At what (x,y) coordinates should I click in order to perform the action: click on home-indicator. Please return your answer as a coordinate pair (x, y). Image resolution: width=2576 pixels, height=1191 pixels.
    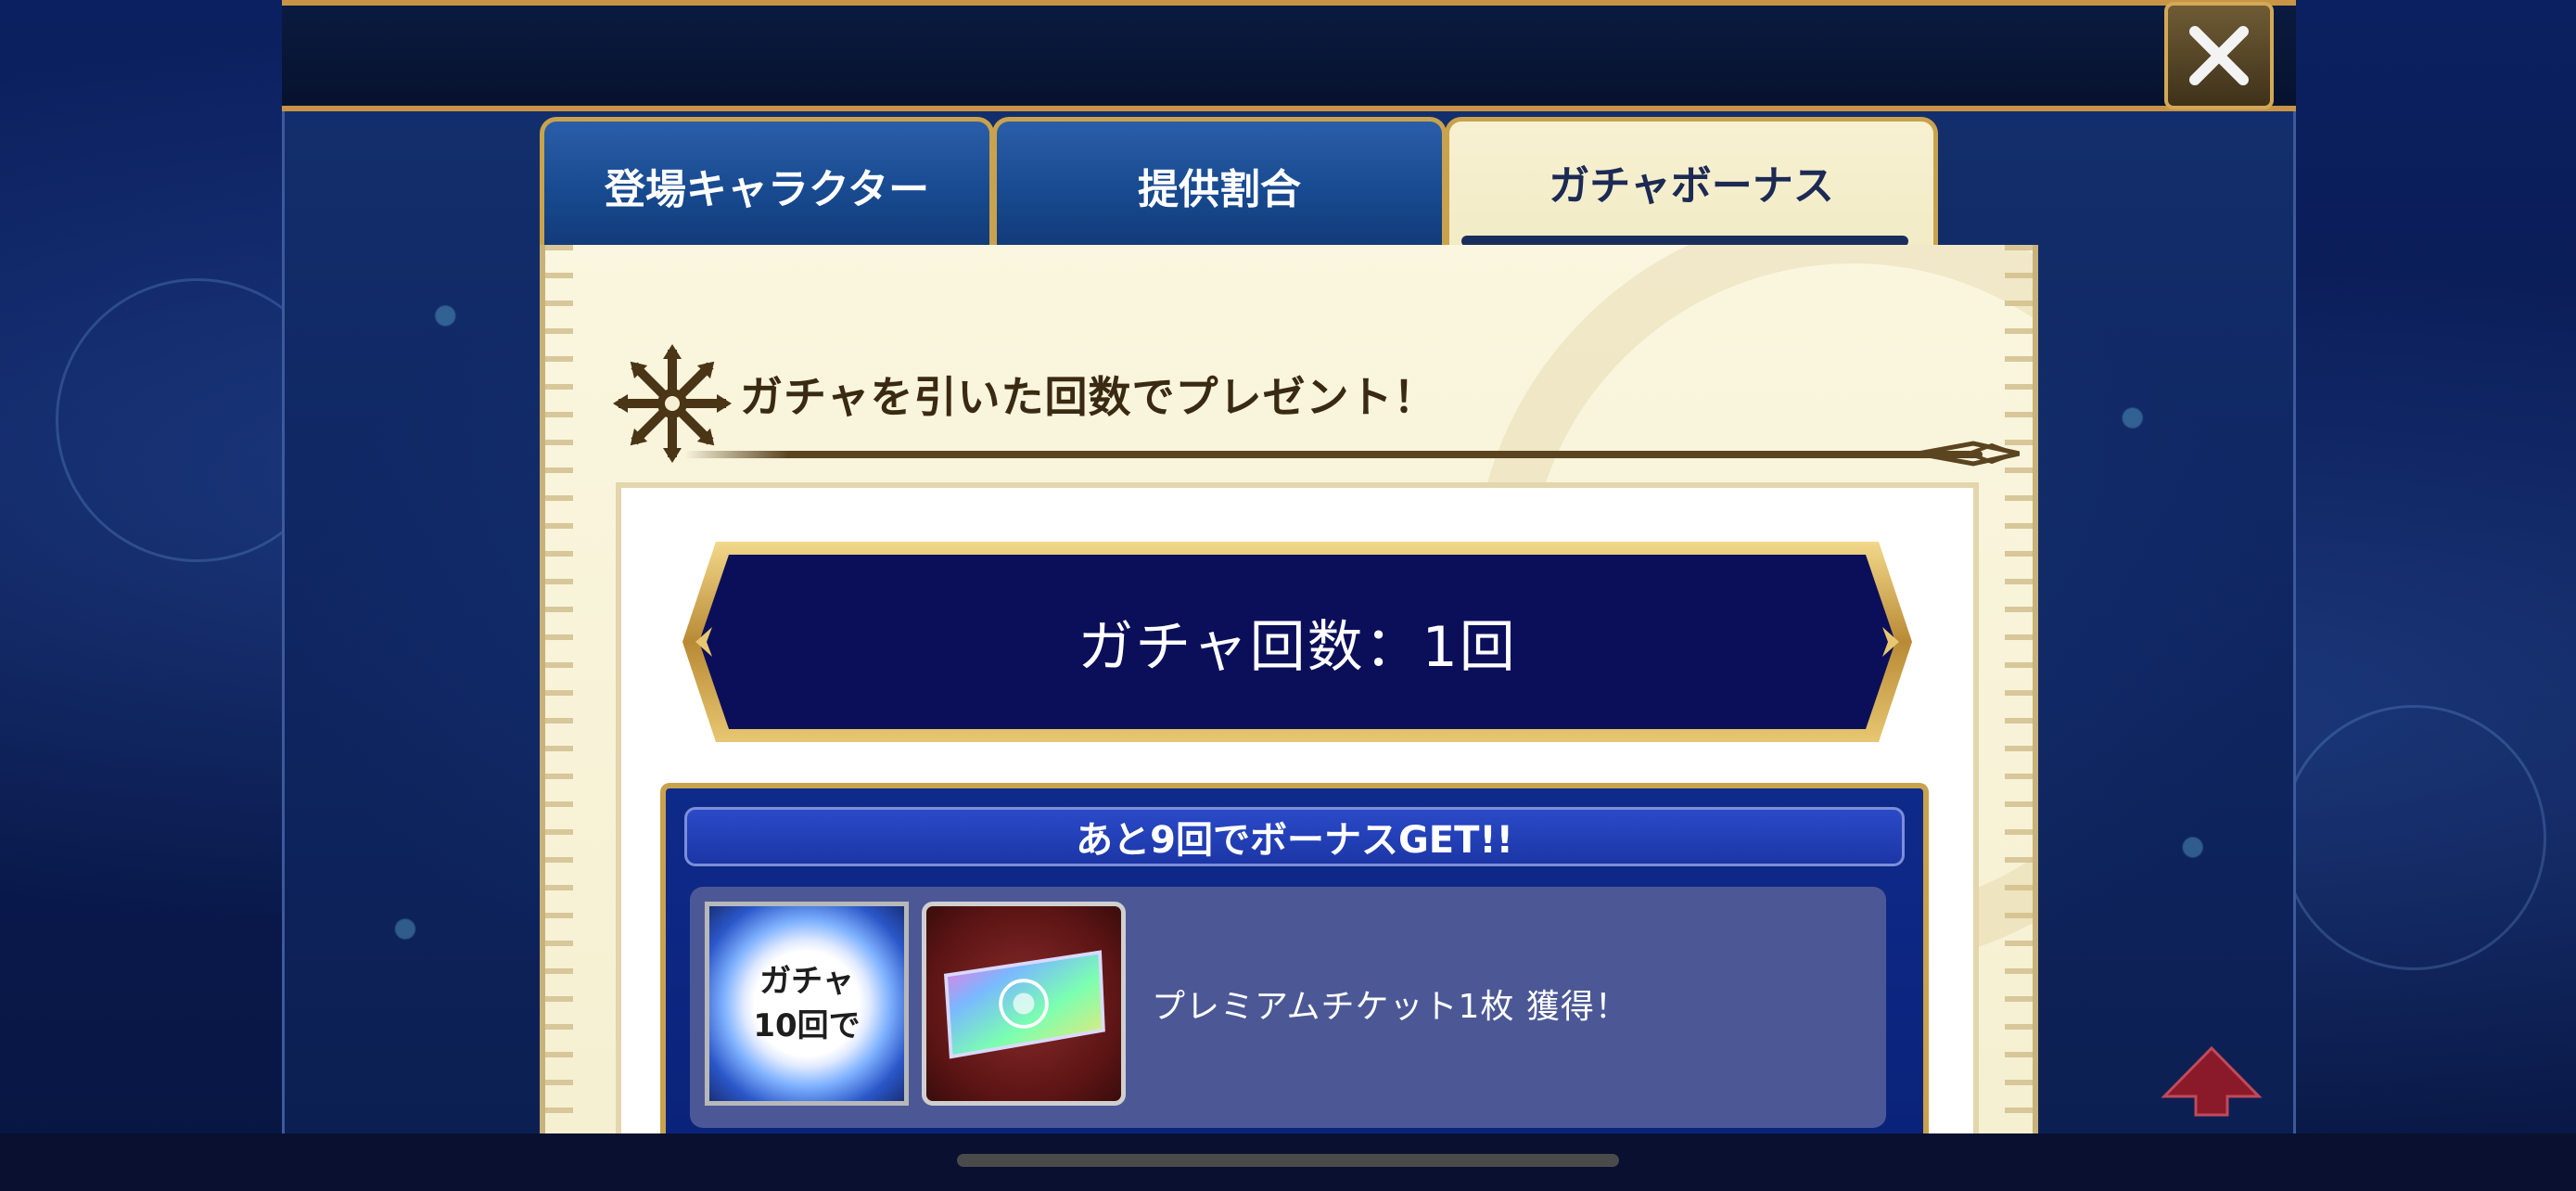
    Looking at the image, I should click on (1288, 1160).